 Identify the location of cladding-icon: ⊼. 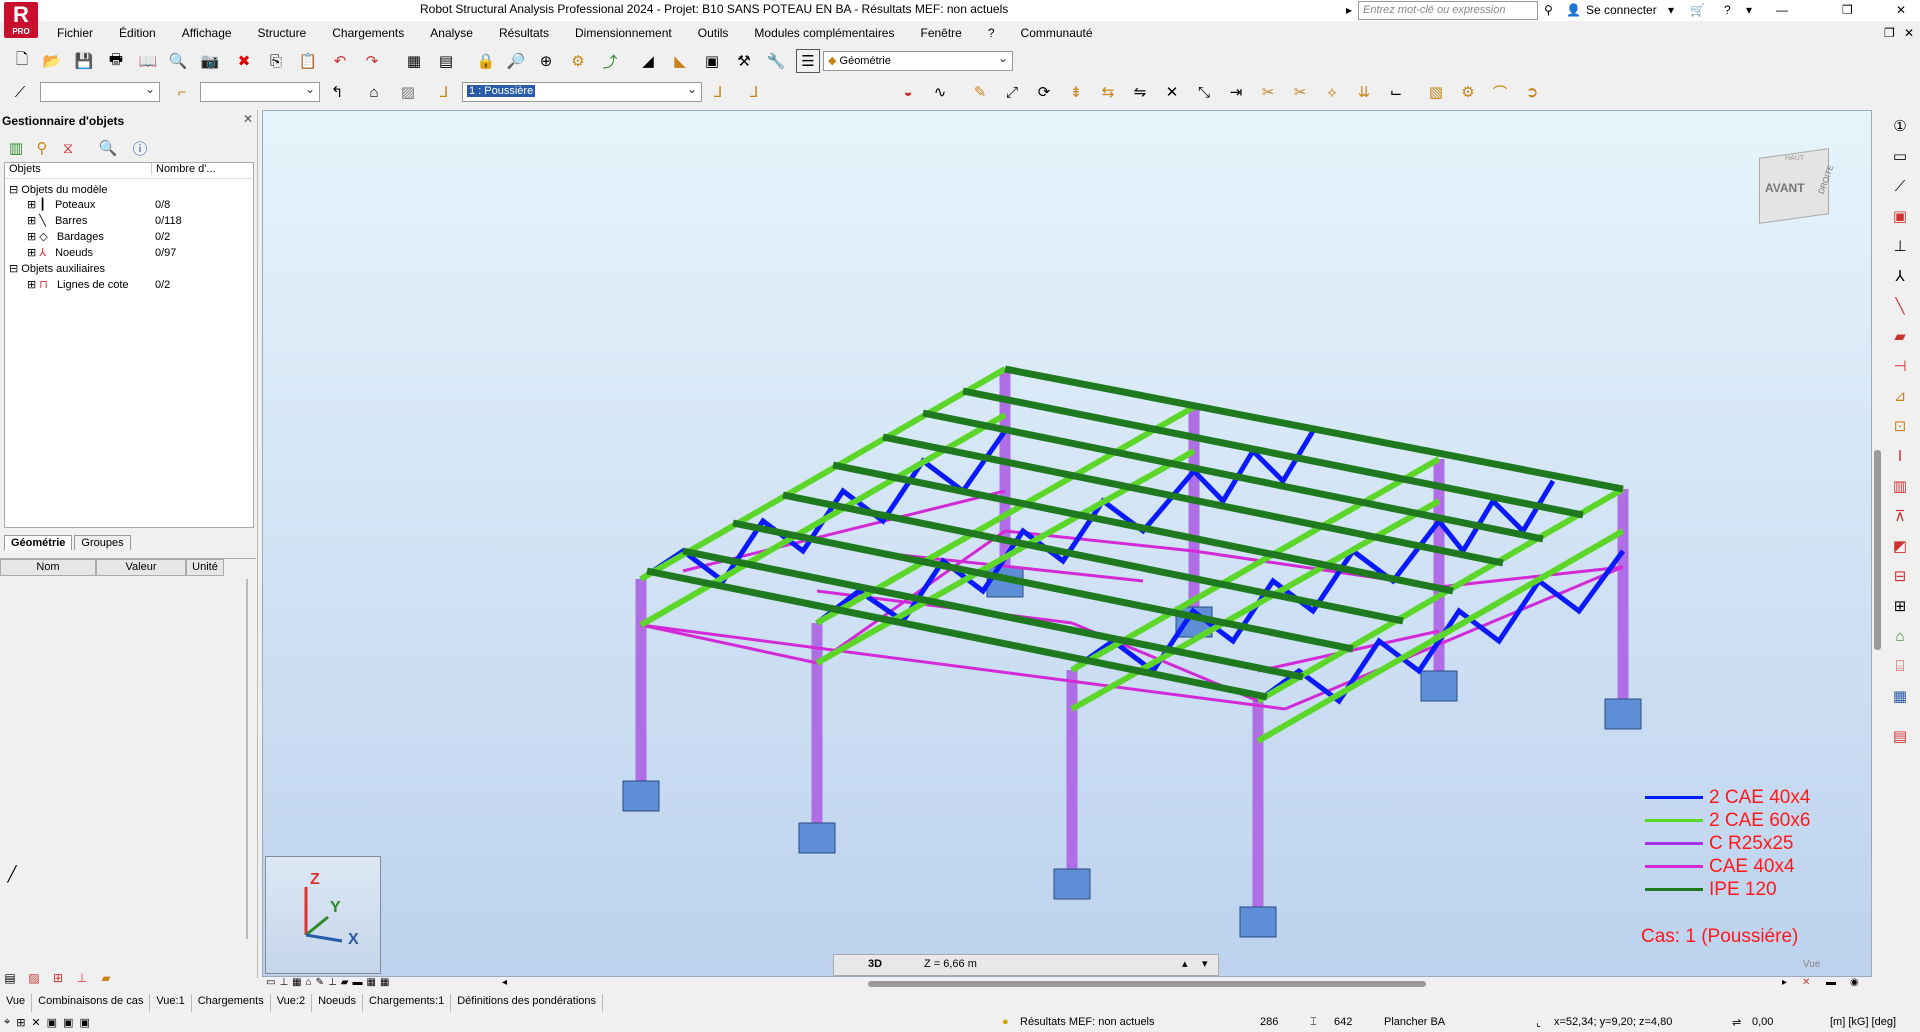
(1900, 516).